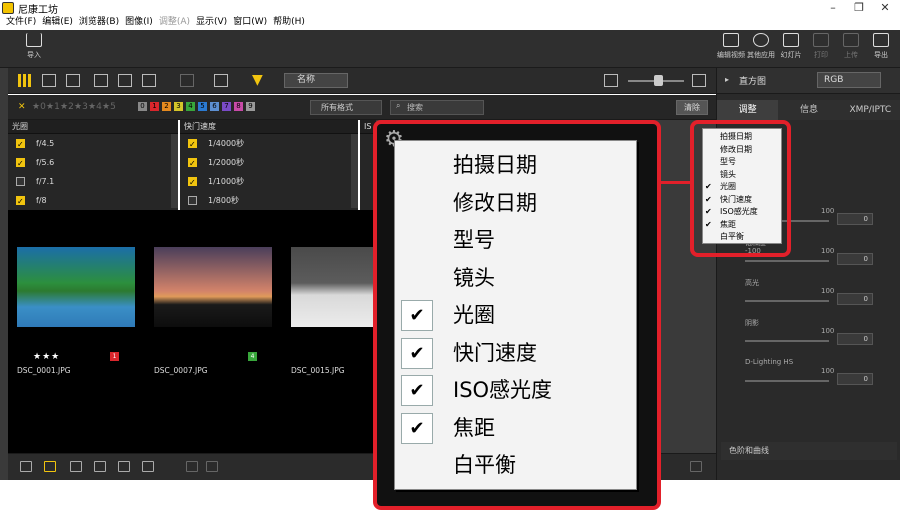 This screenshot has width=900, height=514. What do you see at coordinates (99, 23) in the screenshot?
I see `menu-browser: 浏览器(B)` at bounding box center [99, 23].